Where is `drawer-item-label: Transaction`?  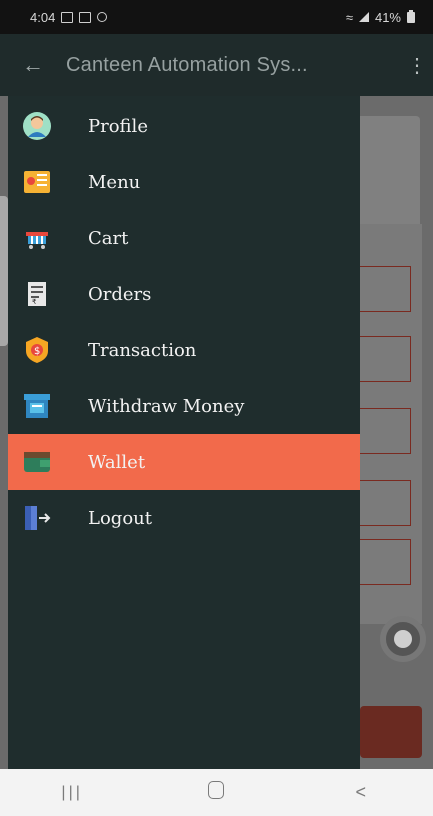 drawer-item-label: Transaction is located at coordinates (142, 350).